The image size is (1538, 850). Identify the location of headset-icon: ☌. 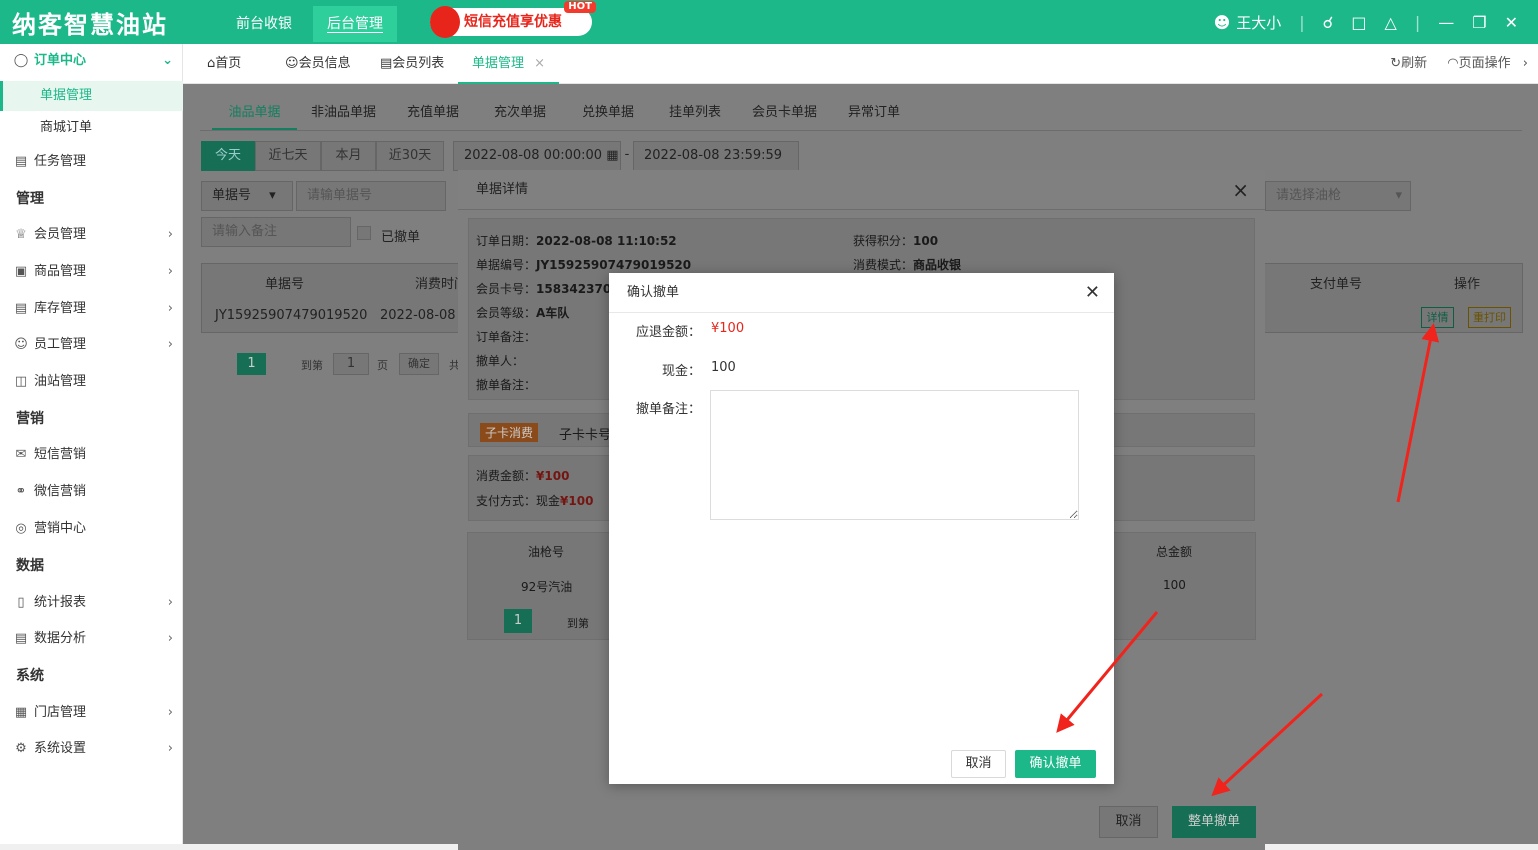
(1328, 22).